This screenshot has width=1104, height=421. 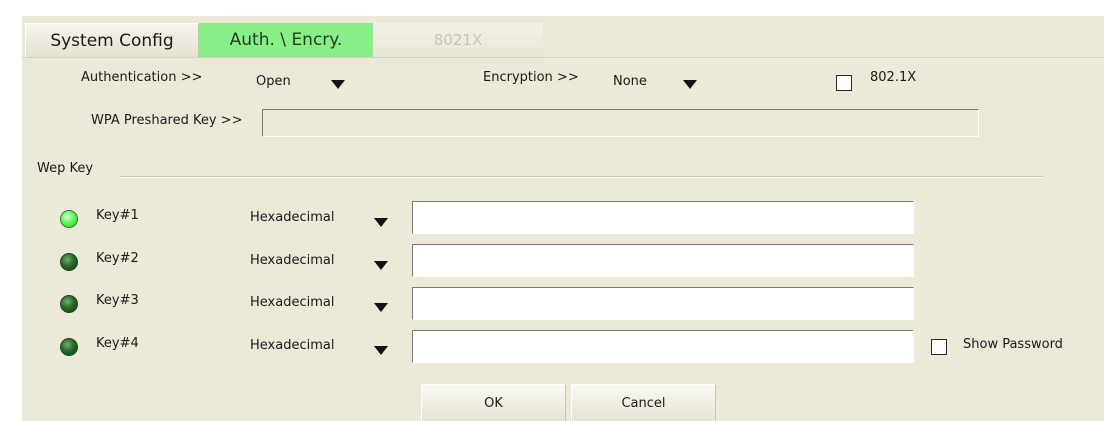 I want to click on encryption-select: None, so click(x=657, y=83).